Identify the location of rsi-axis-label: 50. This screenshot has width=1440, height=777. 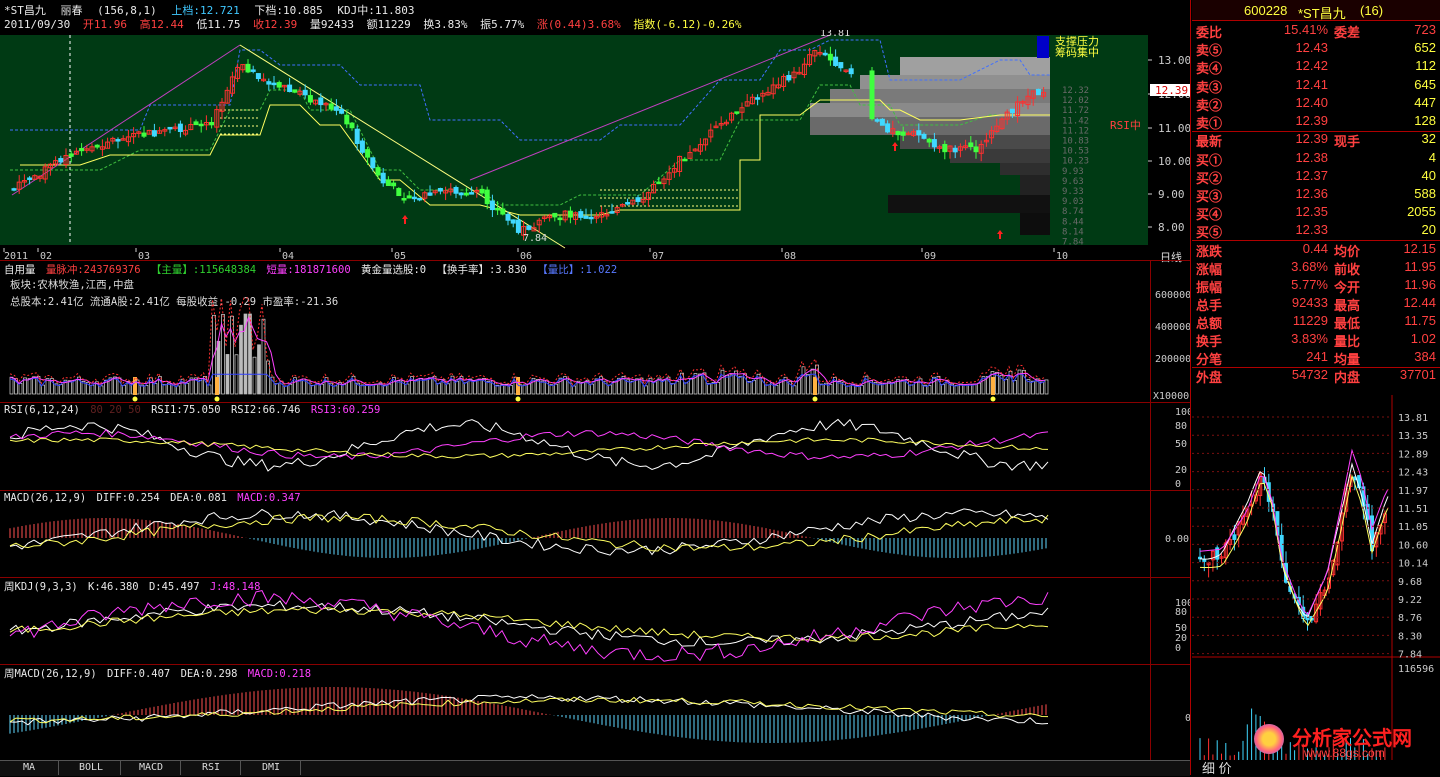
(1181, 444).